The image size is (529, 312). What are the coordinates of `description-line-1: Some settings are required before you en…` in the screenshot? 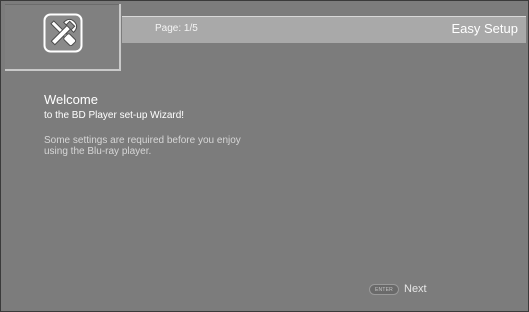 It's located at (142, 140).